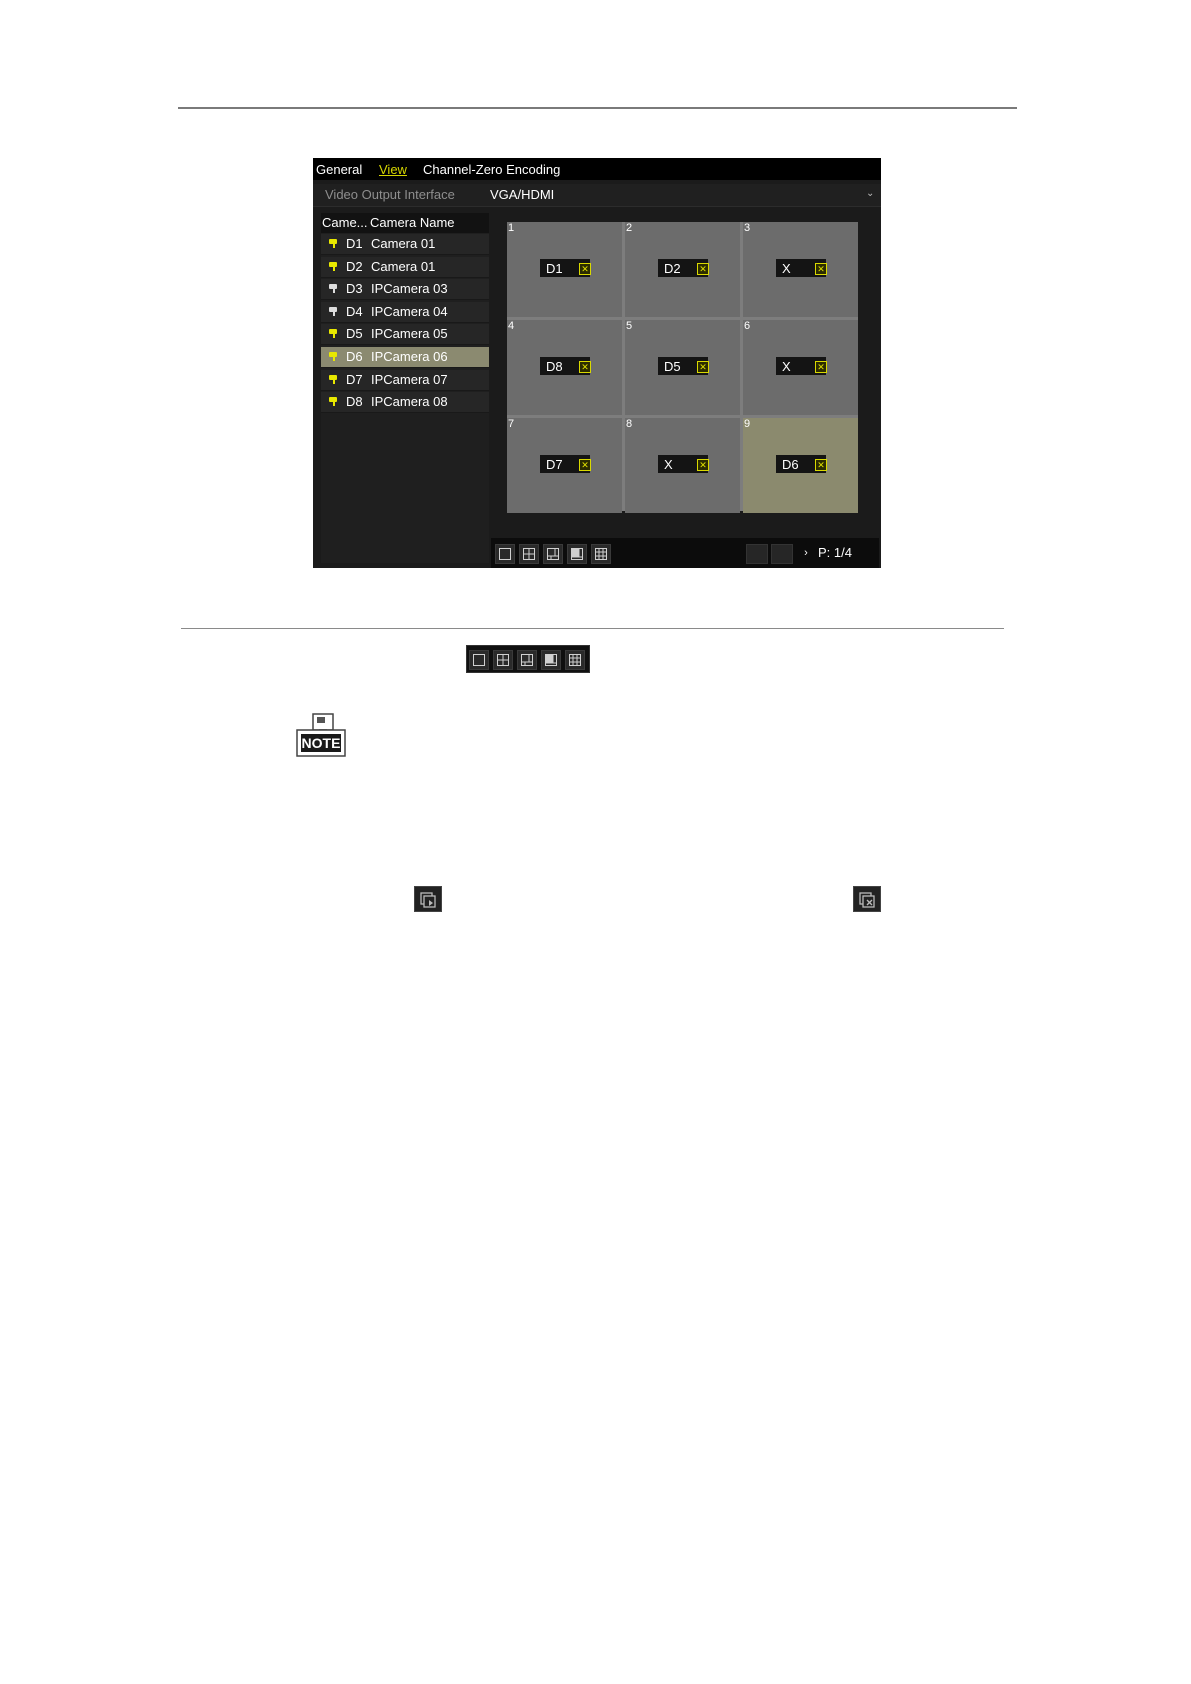  Describe the element at coordinates (800, 367) in the screenshot. I see `view-window-6: 6 X ✕` at that location.